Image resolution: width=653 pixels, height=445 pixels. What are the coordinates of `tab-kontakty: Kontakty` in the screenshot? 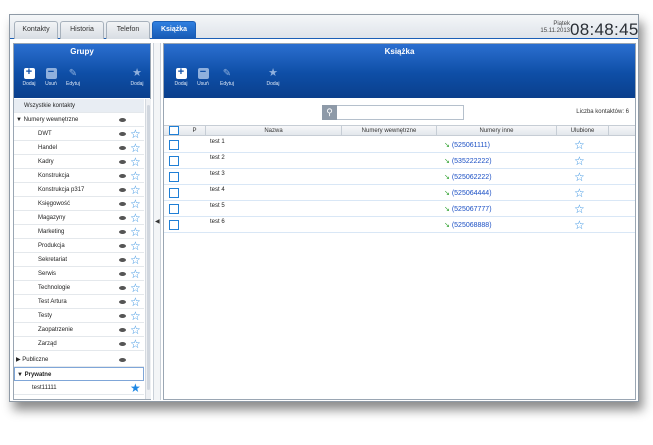 It's located at (36, 30).